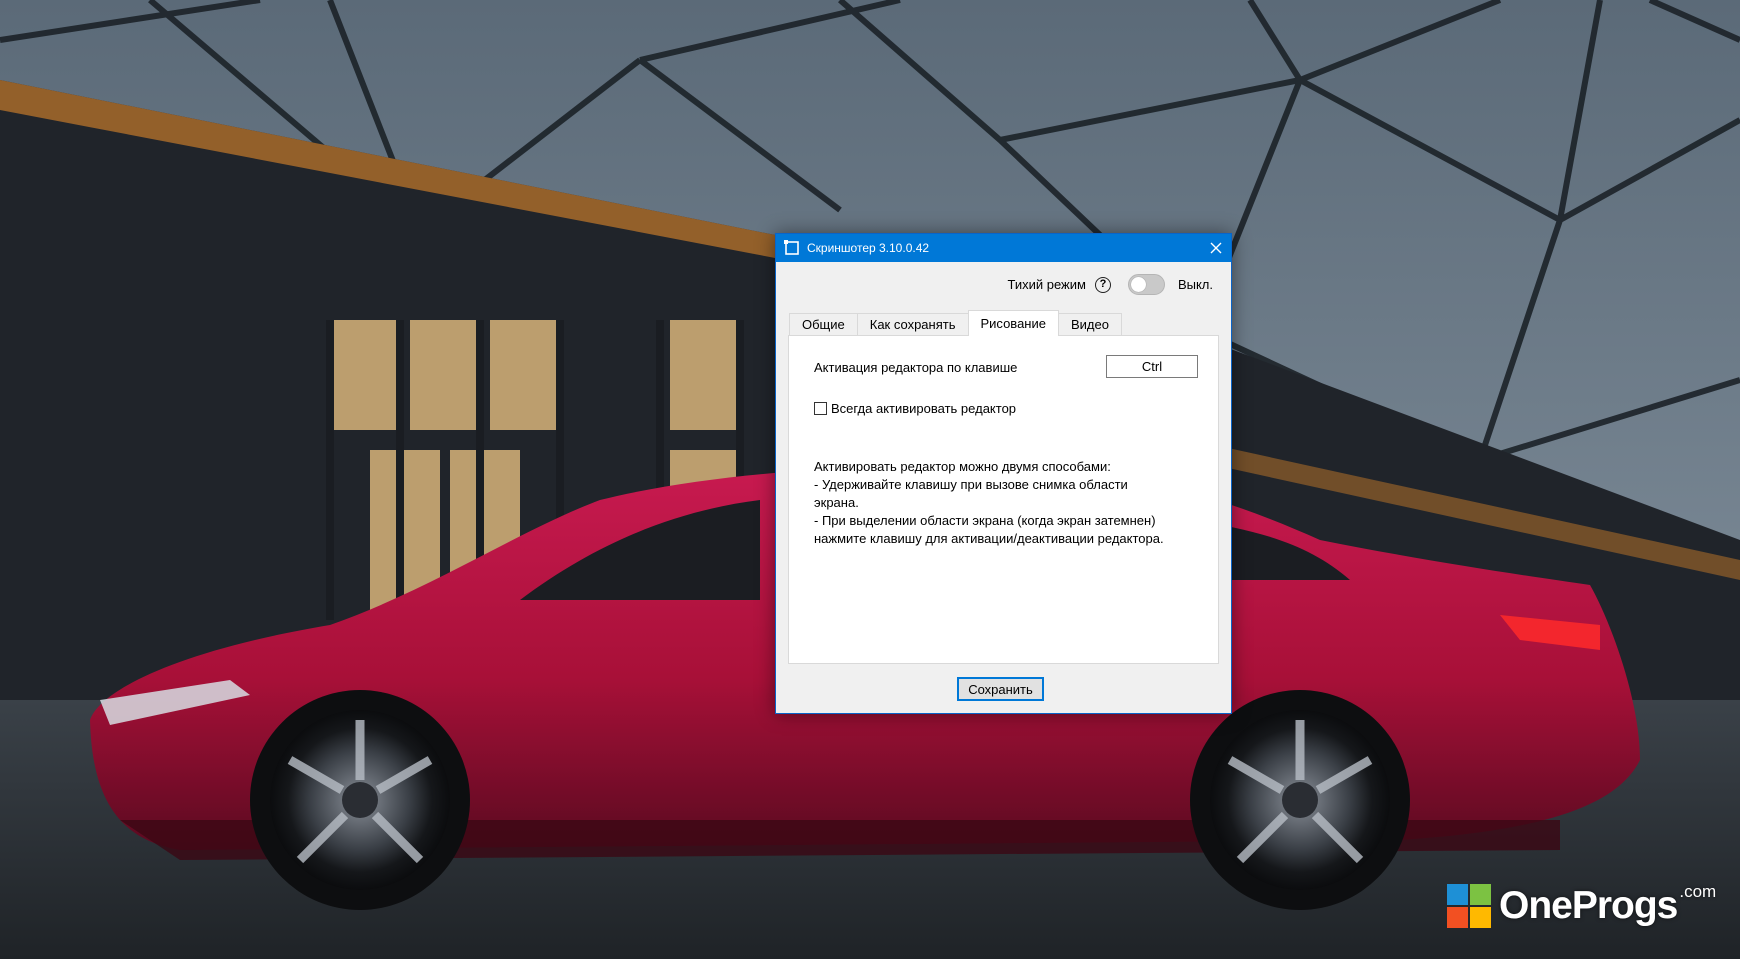  Describe the element at coordinates (1046, 284) in the screenshot. I see `quiet-mode-label: Тихий режим` at that location.